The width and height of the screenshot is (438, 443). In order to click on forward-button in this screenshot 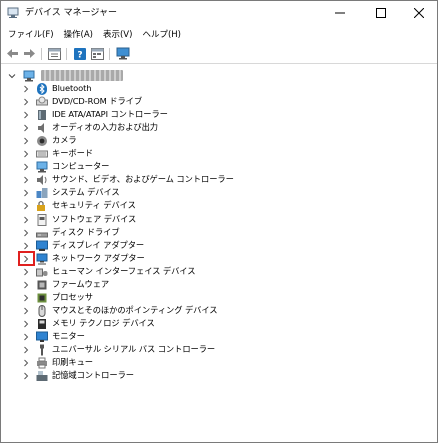, I will do `click(29, 53)`.